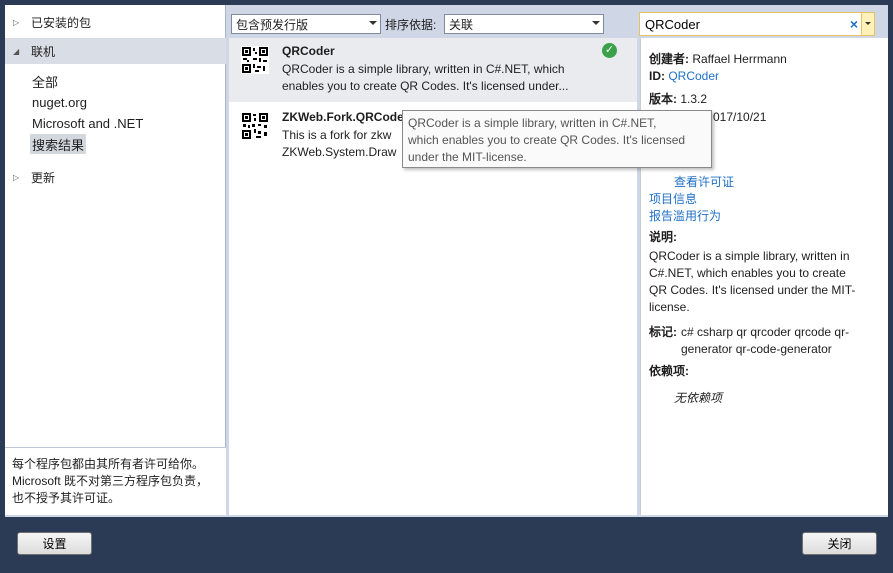 The image size is (893, 573). What do you see at coordinates (685, 215) in the screenshot?
I see `report-abuse-link: 报告滥用行为` at bounding box center [685, 215].